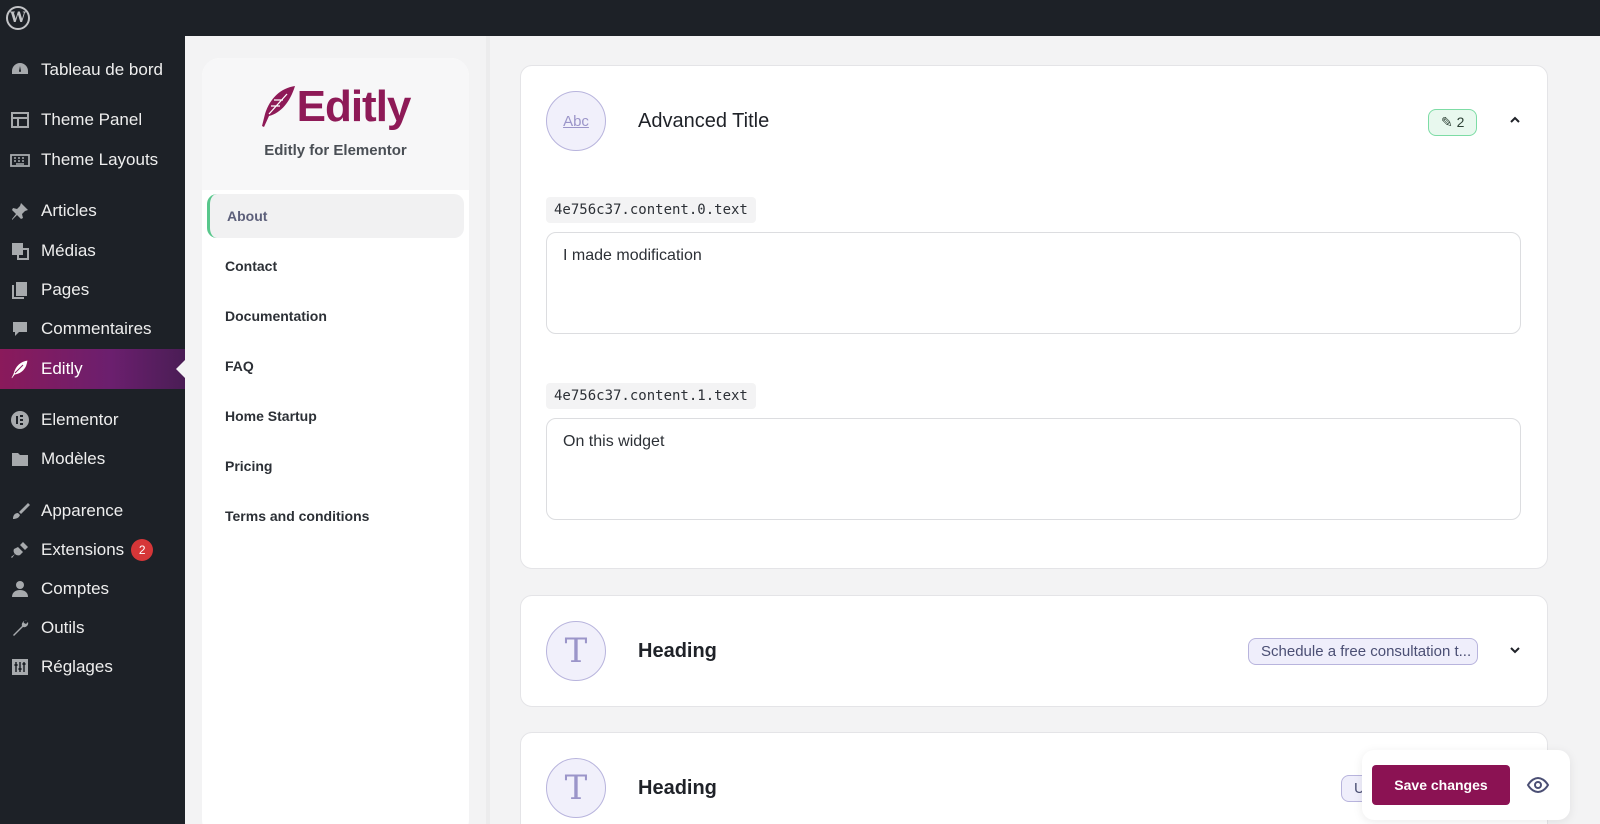 The image size is (1600, 824). I want to click on plugin-header: Editly Editly for Elementor, so click(335, 124).